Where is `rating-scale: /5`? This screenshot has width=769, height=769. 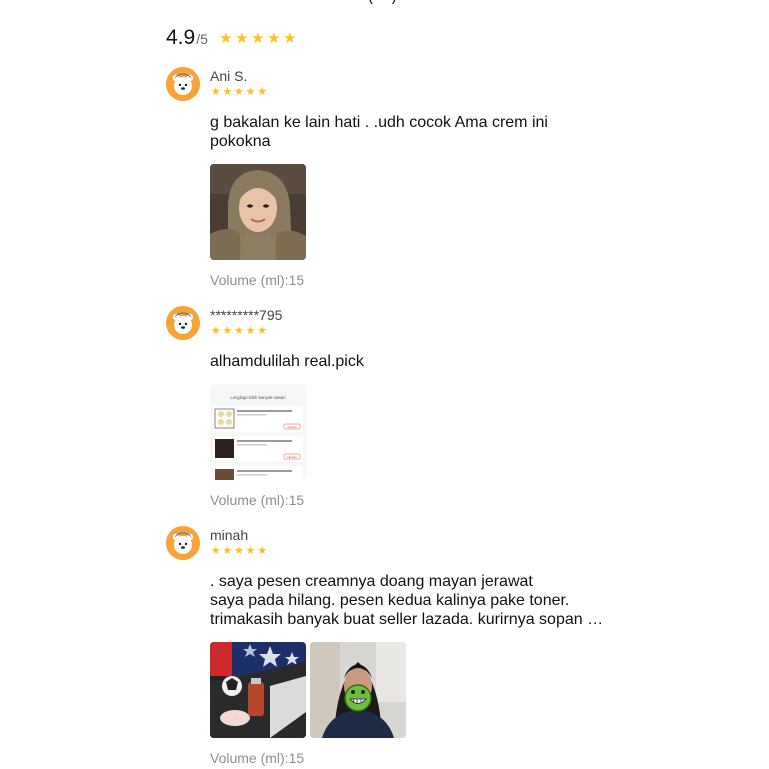 rating-scale: /5 is located at coordinates (202, 39).